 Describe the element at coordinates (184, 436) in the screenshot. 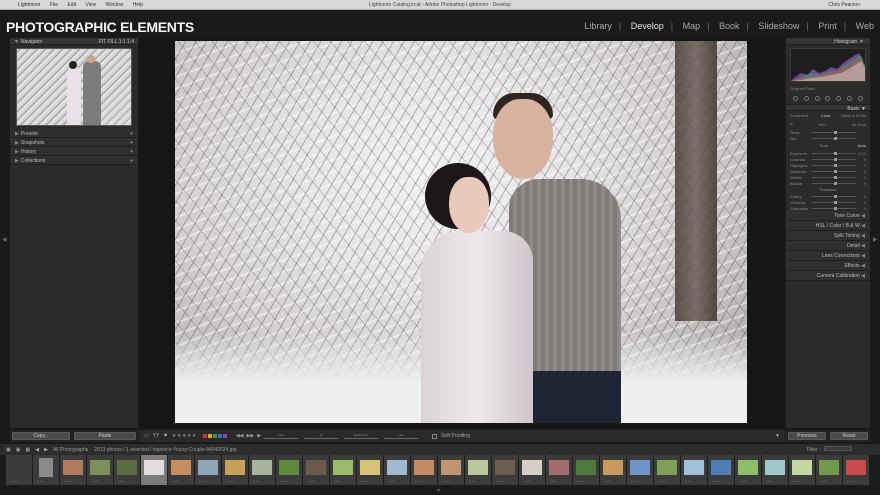

I see `star-rating: ★★★★★` at that location.